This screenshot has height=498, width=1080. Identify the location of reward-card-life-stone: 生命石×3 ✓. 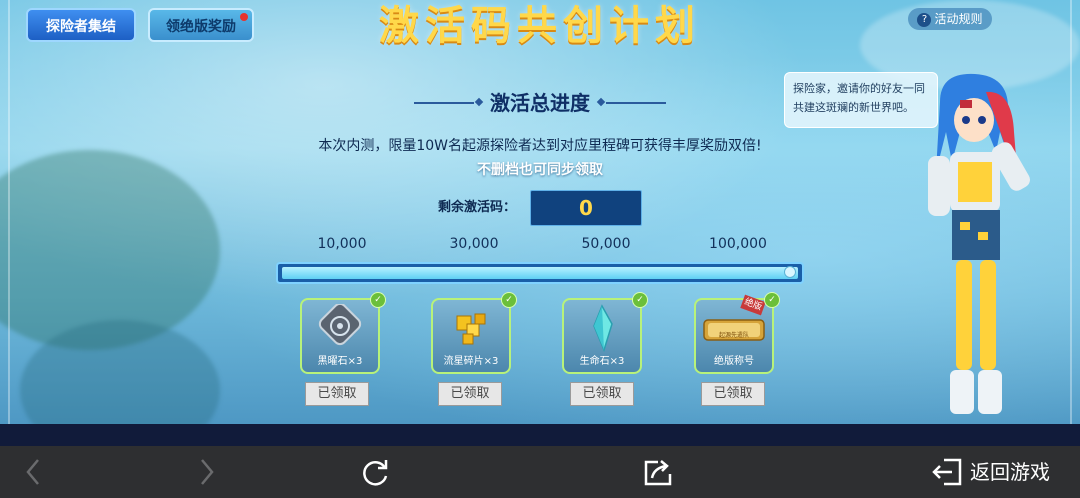
(605, 333).